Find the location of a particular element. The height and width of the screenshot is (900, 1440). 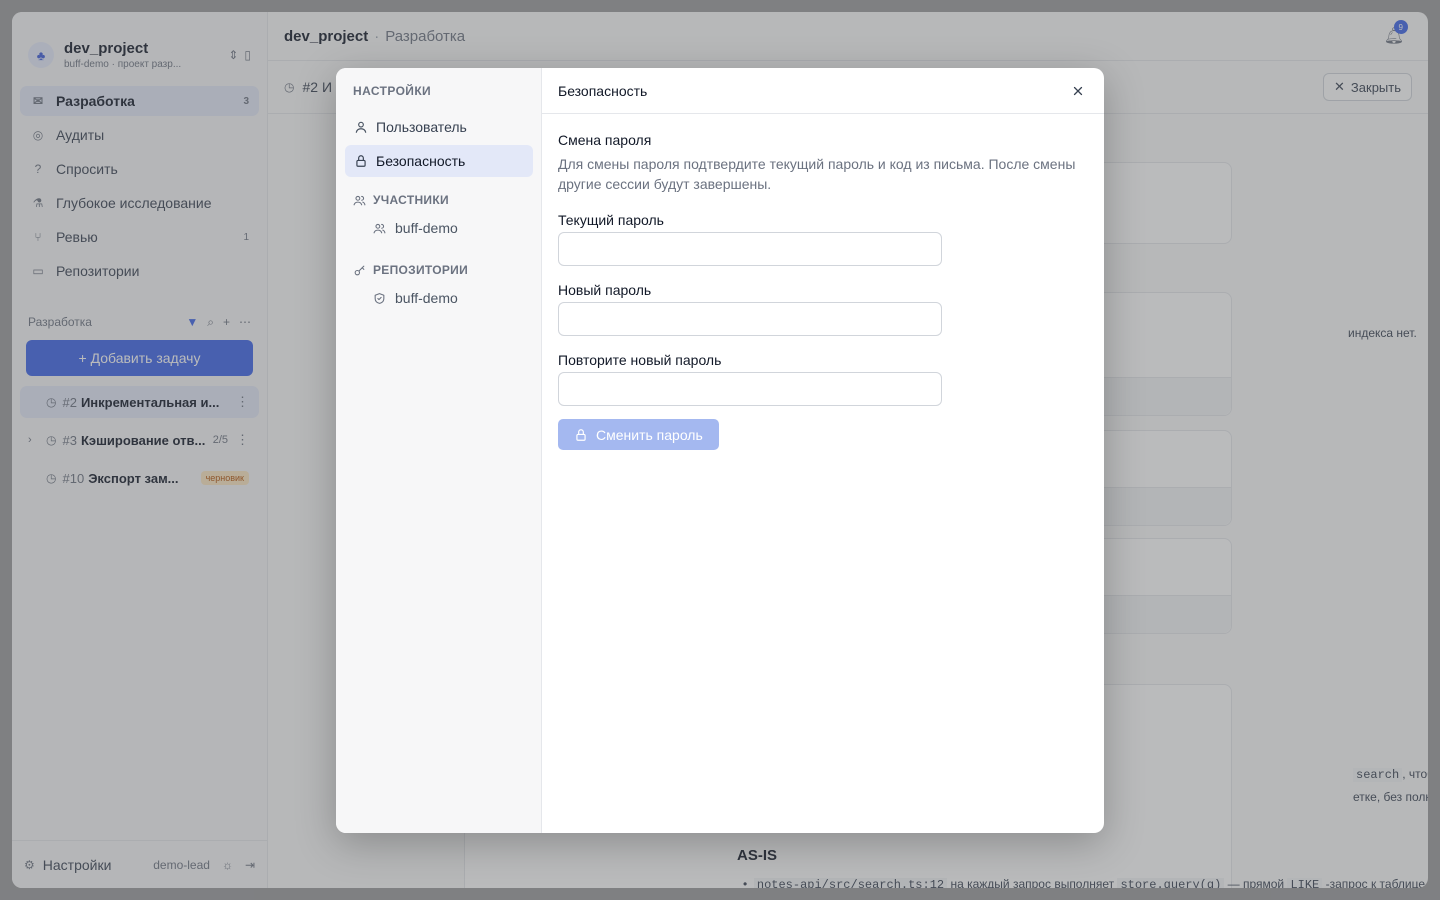

settings-item-user: Пользователь is located at coordinates (439, 127).